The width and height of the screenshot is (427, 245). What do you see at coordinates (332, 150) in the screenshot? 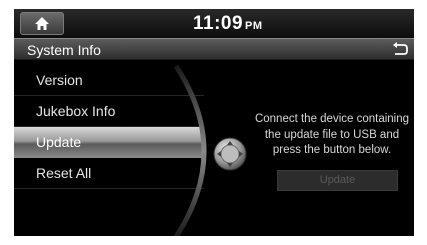
I see `instruction-line: press the button below.` at bounding box center [332, 150].